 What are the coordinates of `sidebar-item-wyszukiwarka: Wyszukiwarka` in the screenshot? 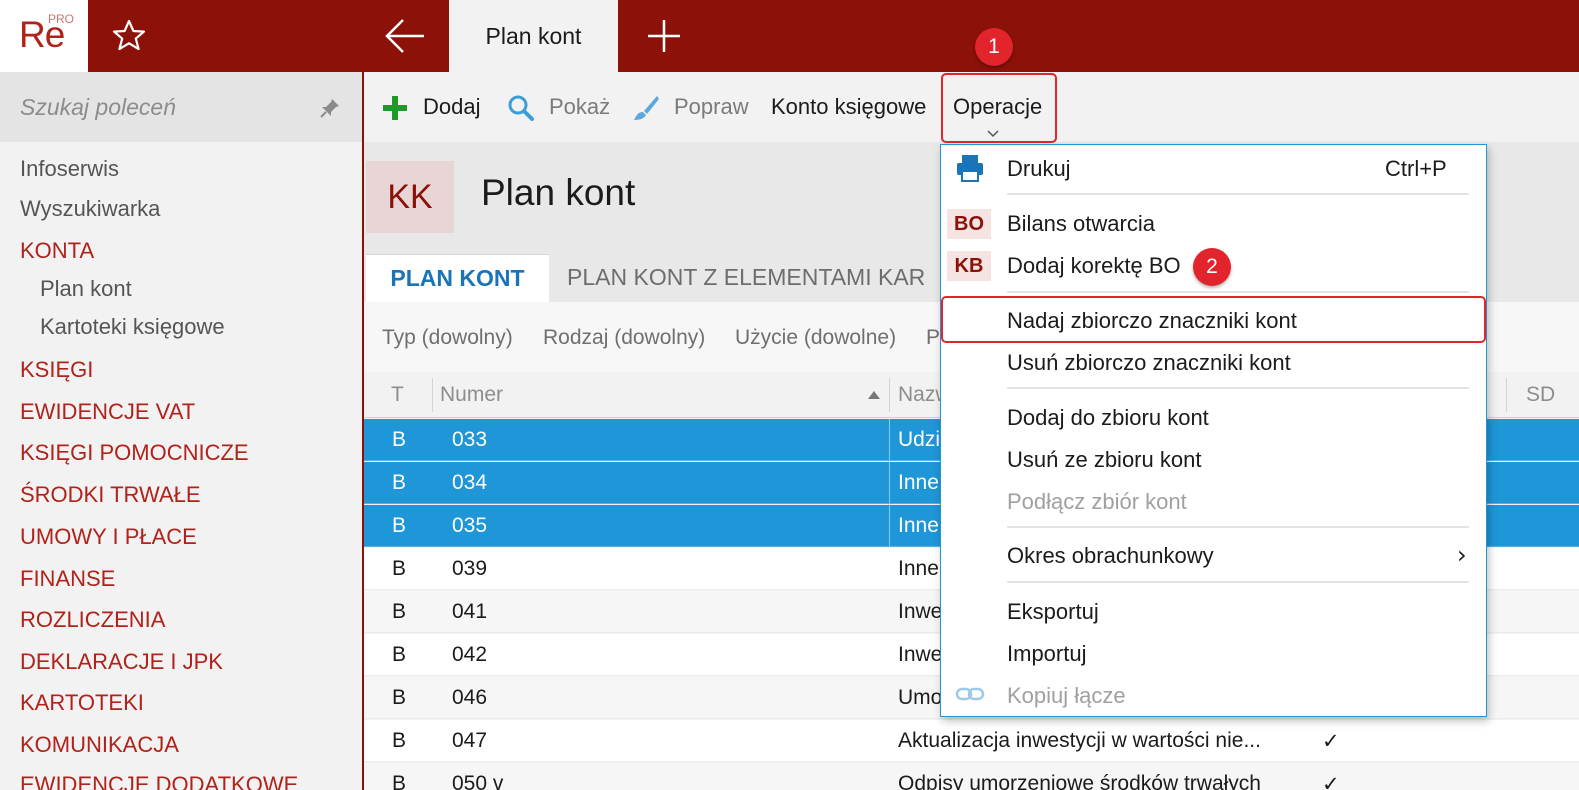 It's located at (90, 209).